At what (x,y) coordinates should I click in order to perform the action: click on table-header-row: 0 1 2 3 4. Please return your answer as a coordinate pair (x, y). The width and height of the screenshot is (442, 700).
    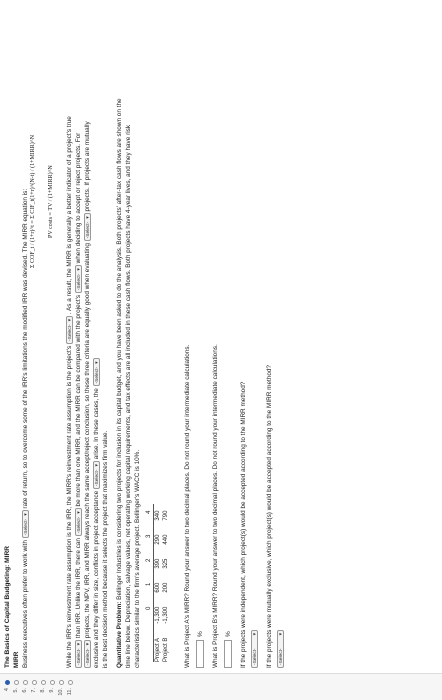
    Looking at the image, I should click on (149, 582).